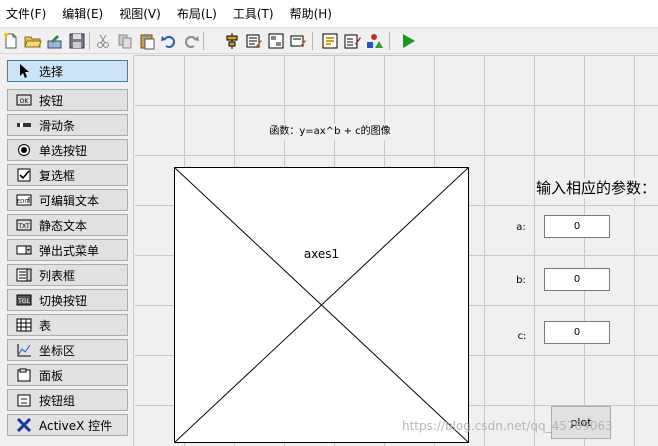  What do you see at coordinates (298, 41) in the screenshot?
I see `toolbar-editor-icon` at bounding box center [298, 41].